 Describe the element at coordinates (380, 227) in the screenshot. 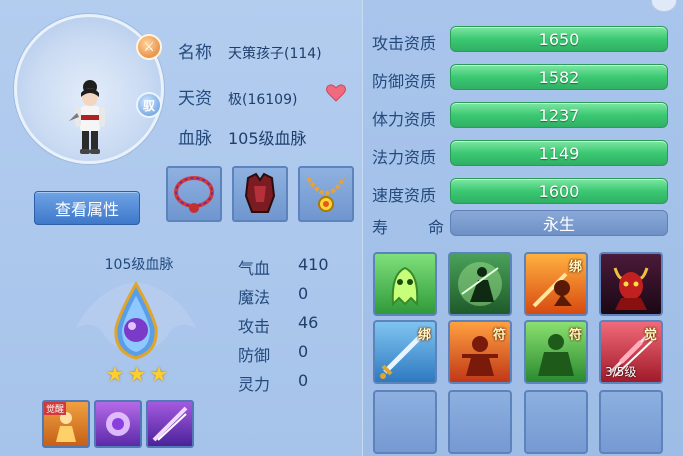

I see `lifespan-label-a: 寿` at that location.